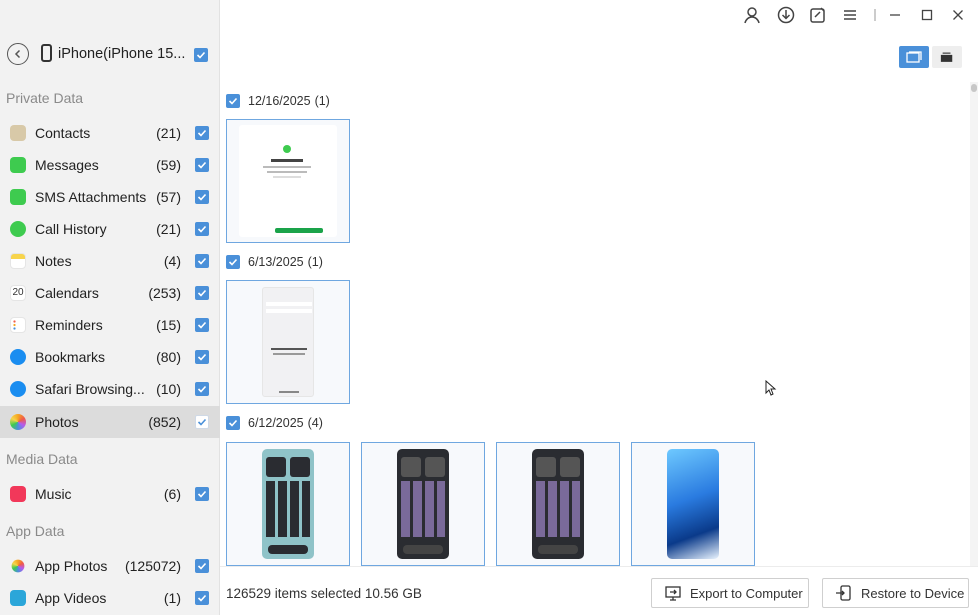 This screenshot has width=978, height=615. Describe the element at coordinates (315, 423) in the screenshot. I see `group-count: (4)` at that location.